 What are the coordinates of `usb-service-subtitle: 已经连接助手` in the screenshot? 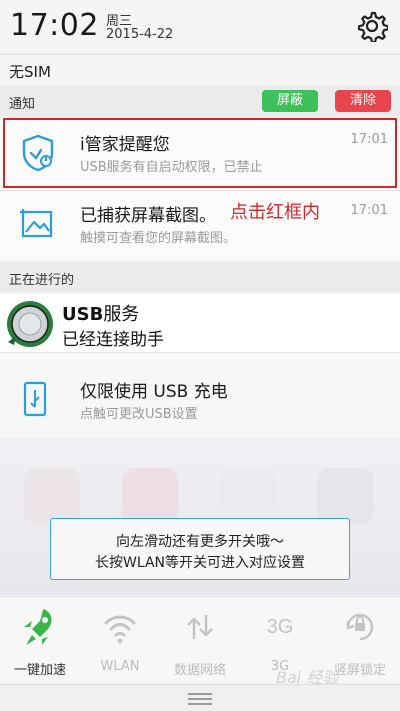 It's located at (113, 340).